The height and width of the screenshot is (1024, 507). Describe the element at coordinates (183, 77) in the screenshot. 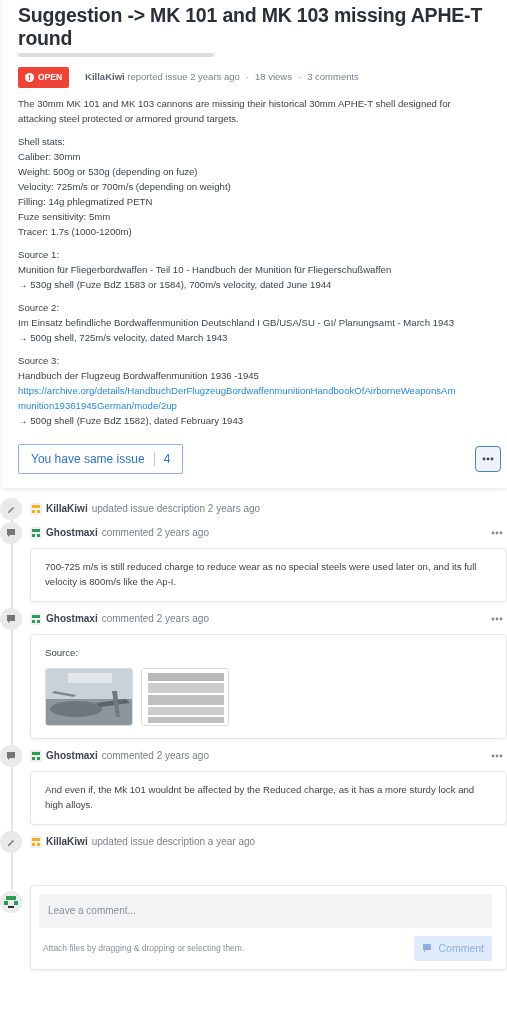

I see `issue-meta-text: reported issue 2 years ago` at that location.